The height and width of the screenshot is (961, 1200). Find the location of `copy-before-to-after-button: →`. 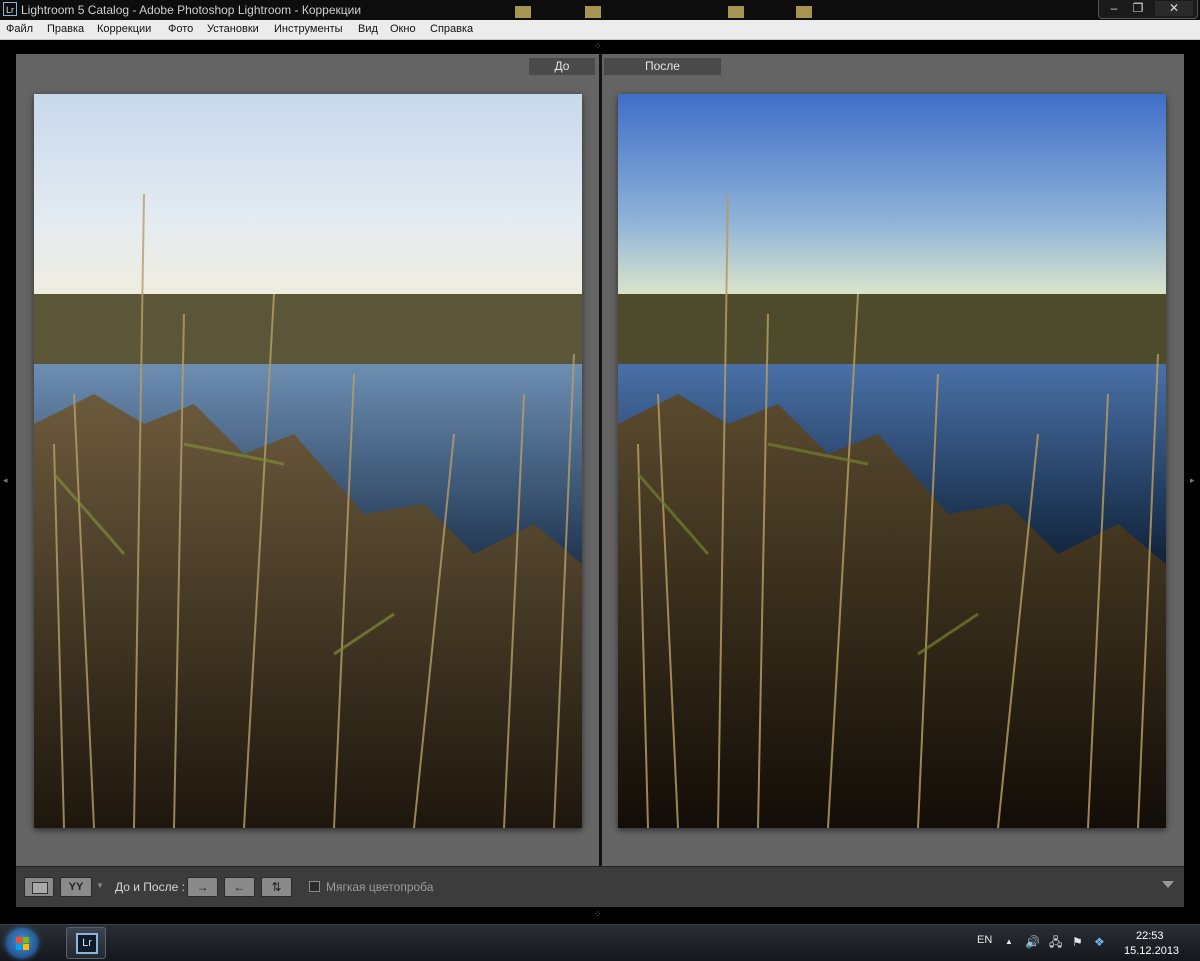

copy-before-to-after-button: → is located at coordinates (202, 887).